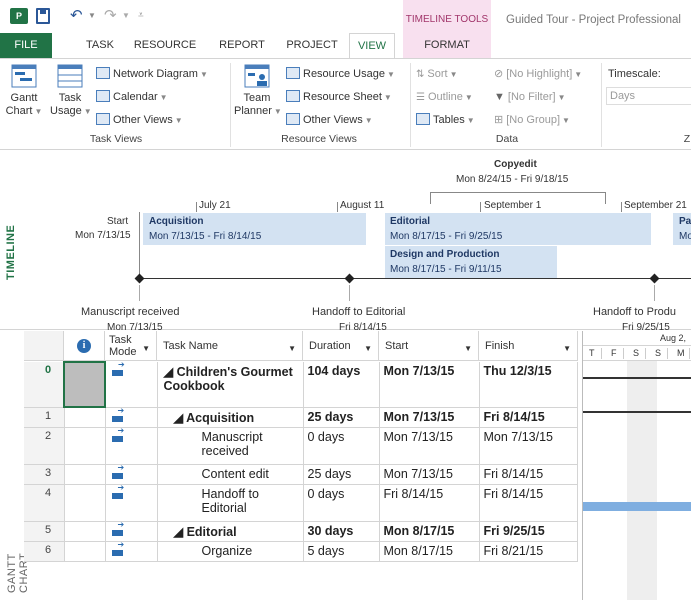  Describe the element at coordinates (648, 96) in the screenshot. I see `timescale-combo: Days` at that location.